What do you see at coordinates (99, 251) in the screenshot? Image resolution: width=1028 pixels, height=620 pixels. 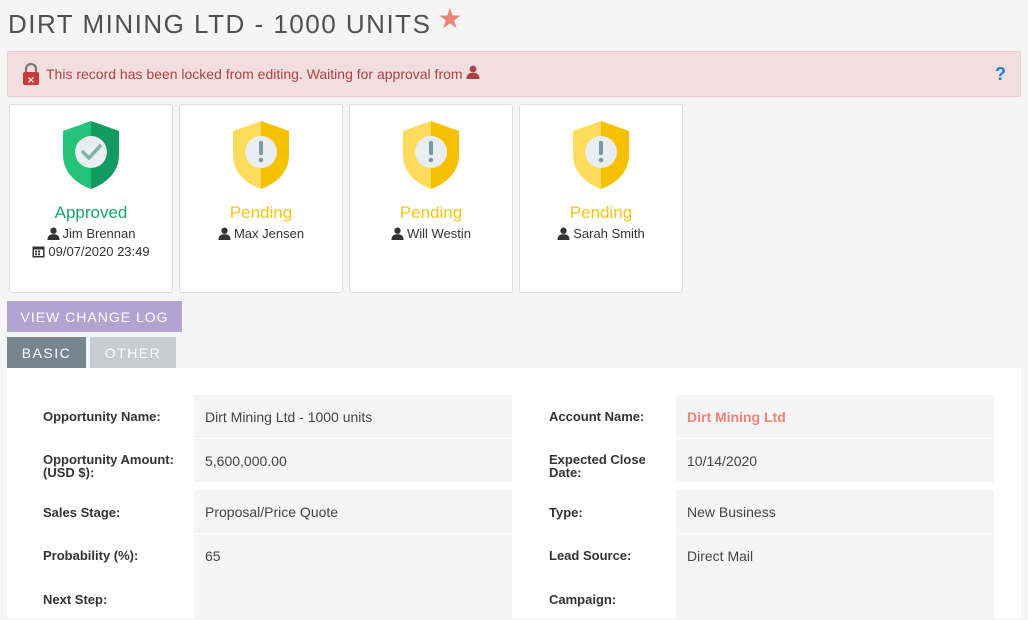 I see `approval-date-text: 09/07/2020 23:49` at bounding box center [99, 251].